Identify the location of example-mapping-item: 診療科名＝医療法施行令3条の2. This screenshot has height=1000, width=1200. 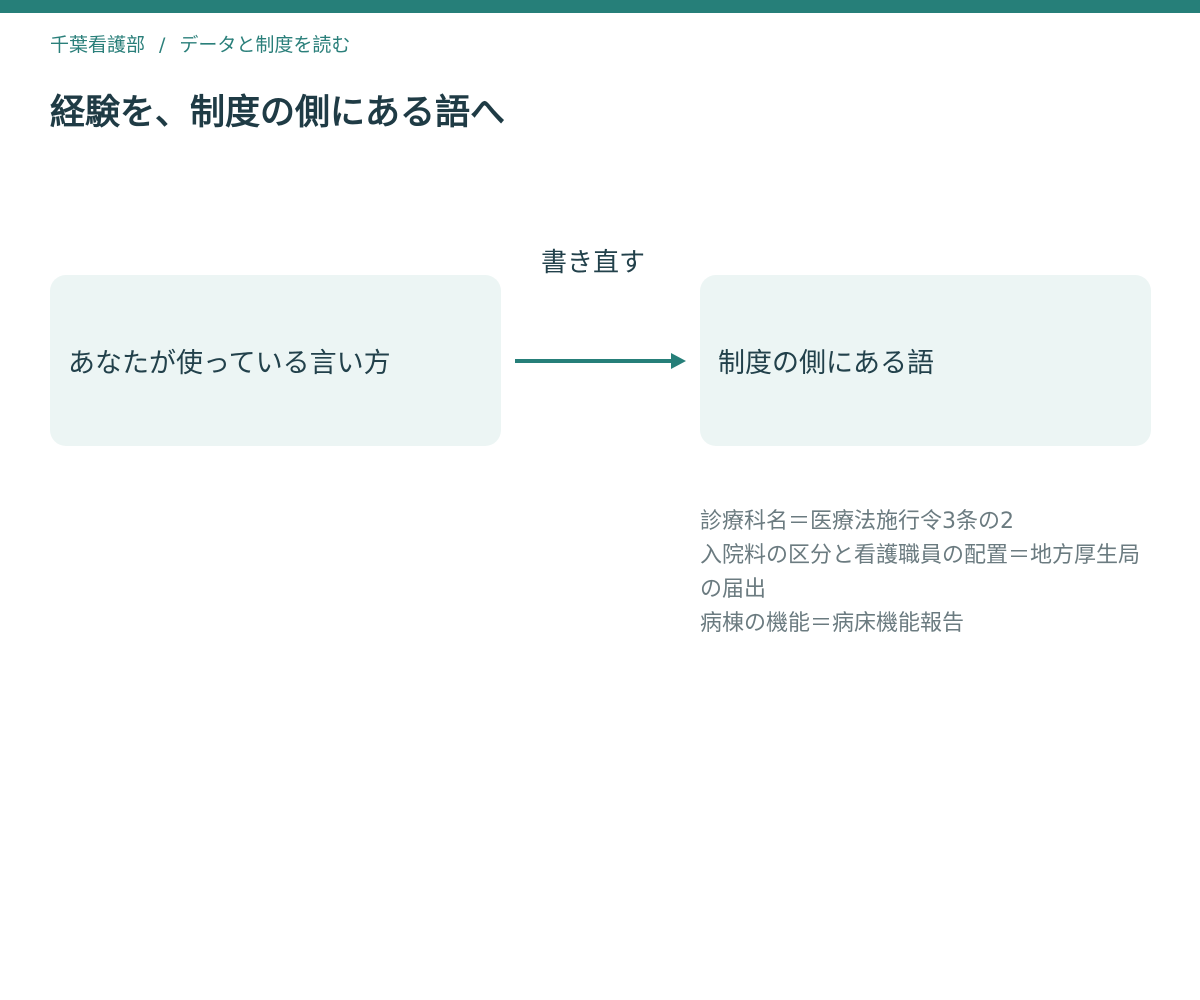
(857, 521).